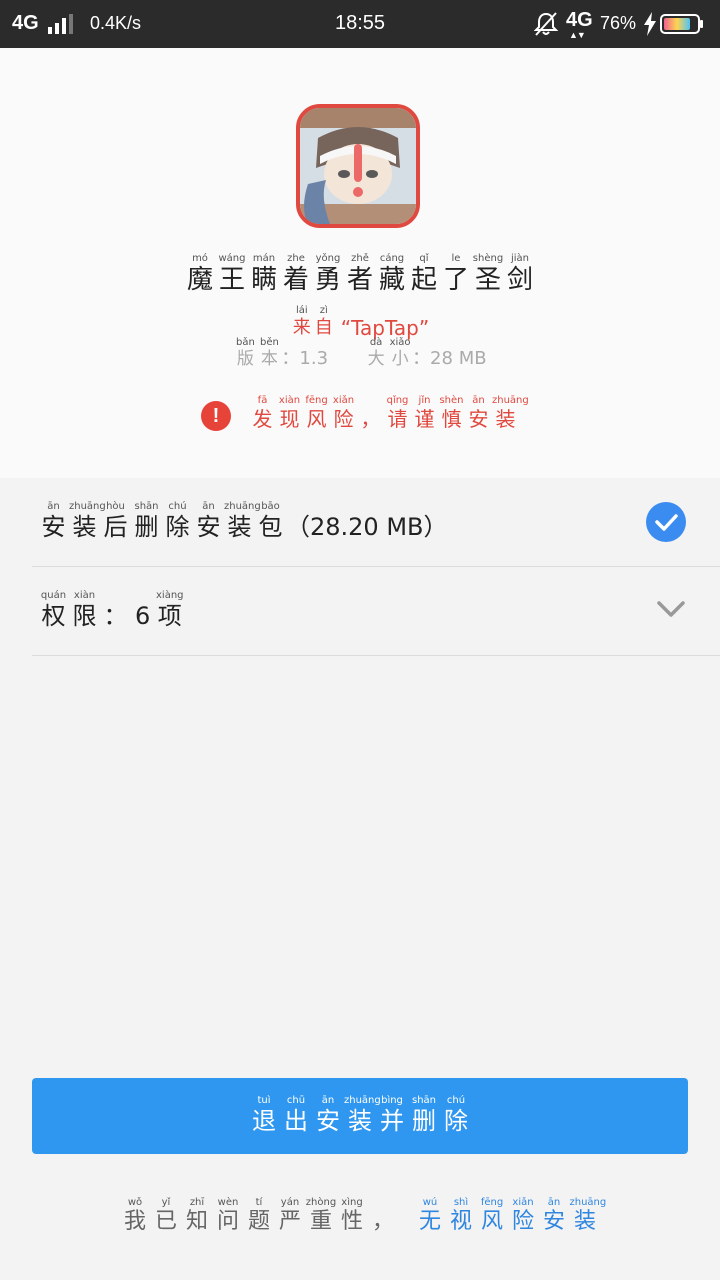 The image size is (720, 1280). Describe the element at coordinates (492, 1202) in the screenshot. I see `pinyin: fēng` at that location.